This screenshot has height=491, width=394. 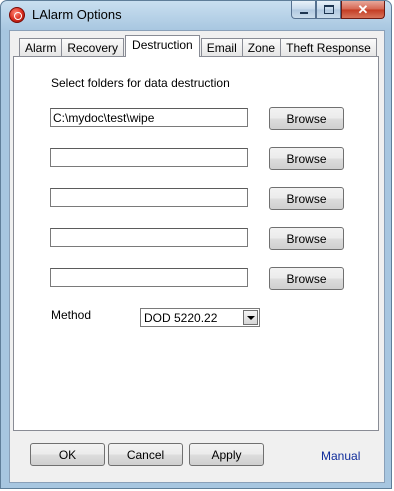 I want to click on tab-destruction: Destruction, so click(x=162, y=46).